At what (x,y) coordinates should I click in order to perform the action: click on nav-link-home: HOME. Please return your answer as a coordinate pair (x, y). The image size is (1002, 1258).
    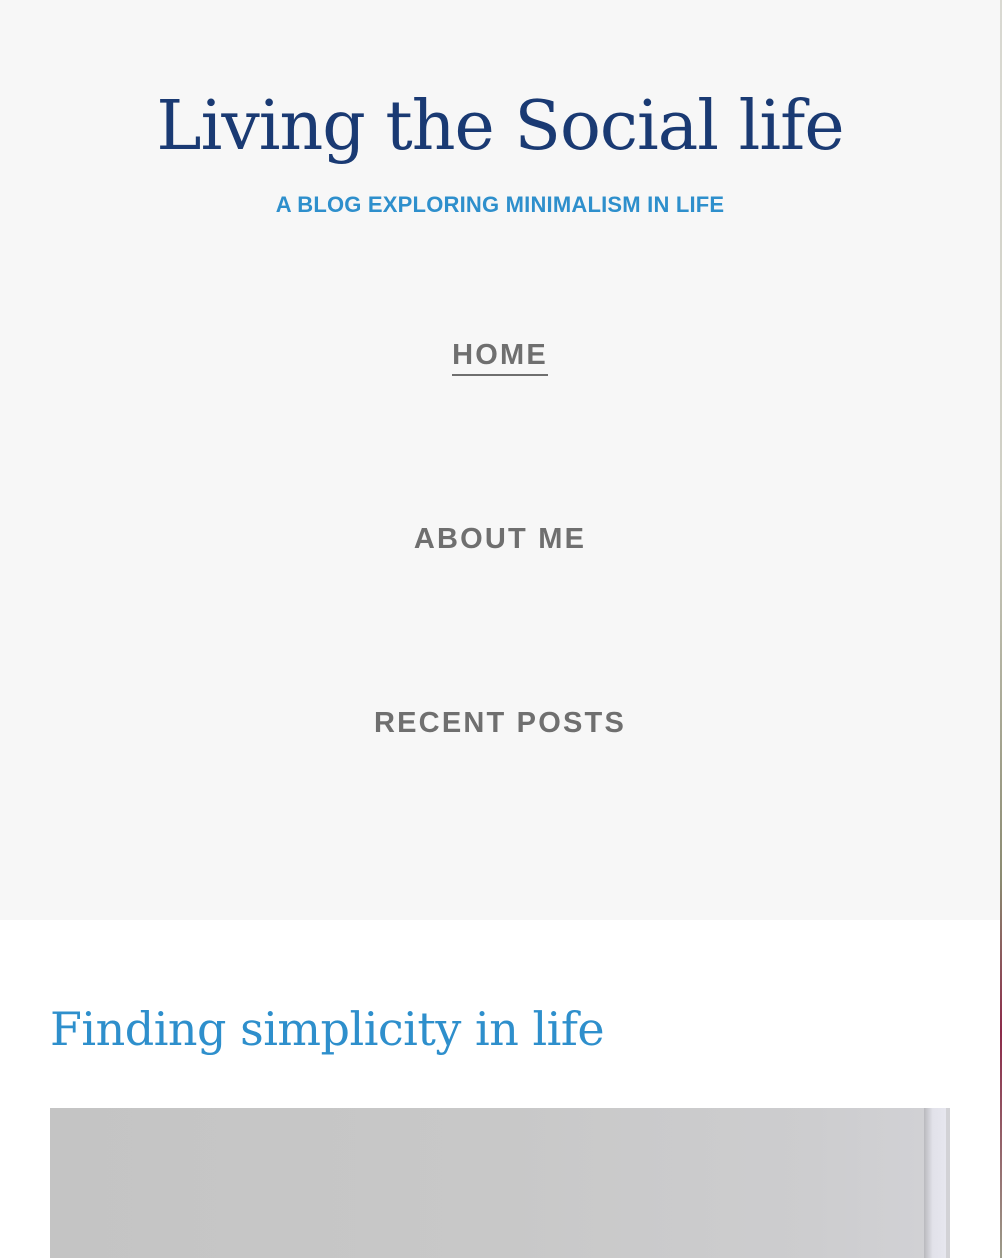
    Looking at the image, I should click on (500, 356).